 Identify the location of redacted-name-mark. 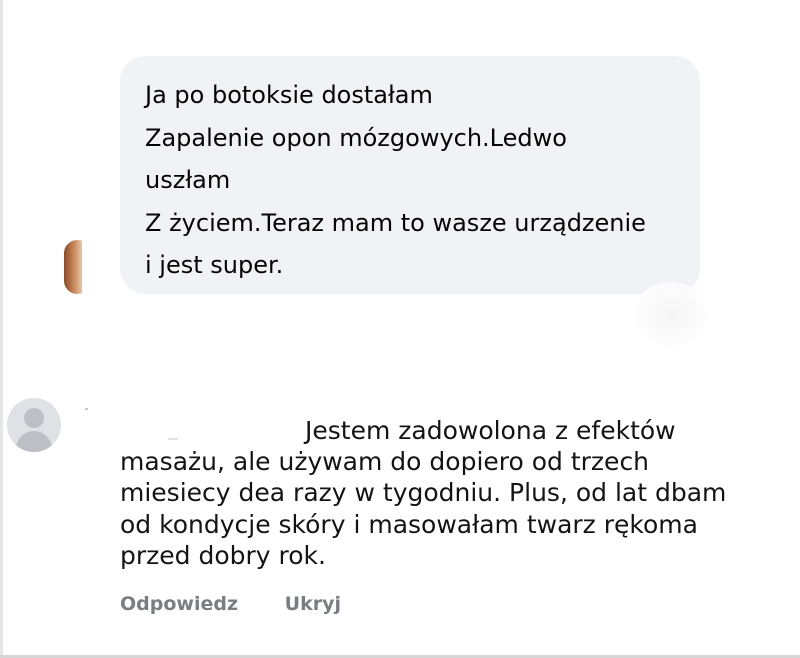
(86, 409).